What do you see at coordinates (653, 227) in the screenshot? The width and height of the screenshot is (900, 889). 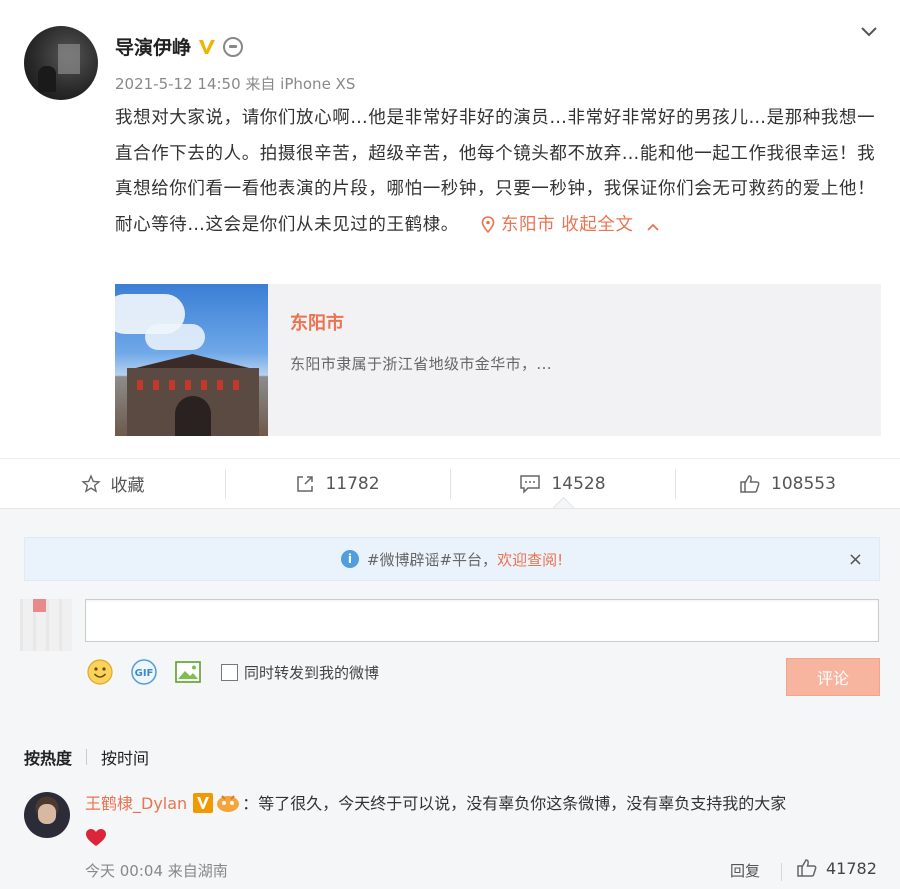 I see `chevron-up-icon` at bounding box center [653, 227].